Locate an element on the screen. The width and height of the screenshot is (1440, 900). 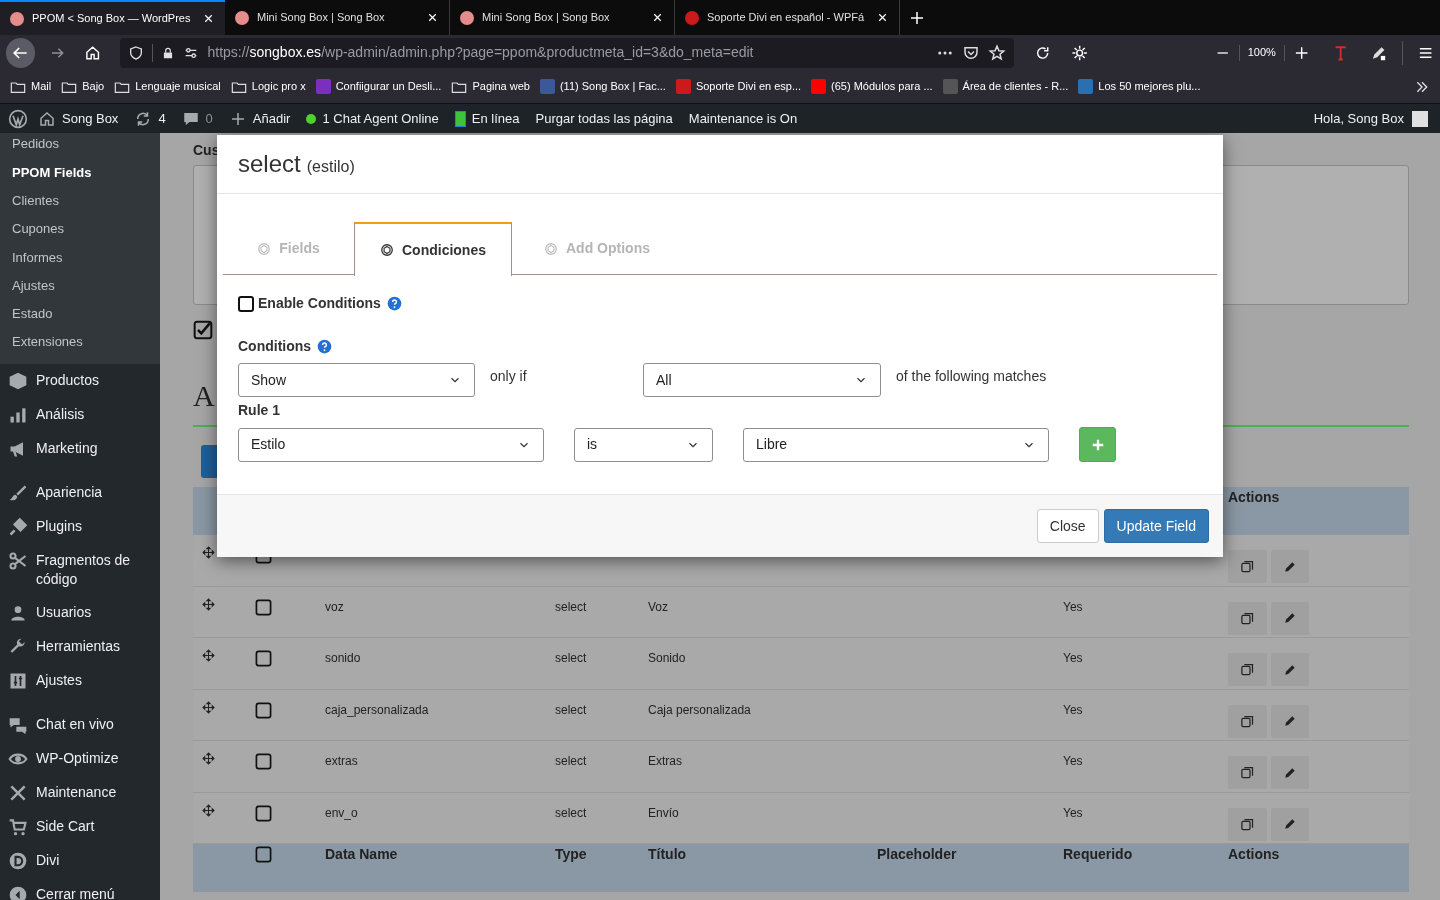
submenu-item: Extensiones is located at coordinates (80, 342).